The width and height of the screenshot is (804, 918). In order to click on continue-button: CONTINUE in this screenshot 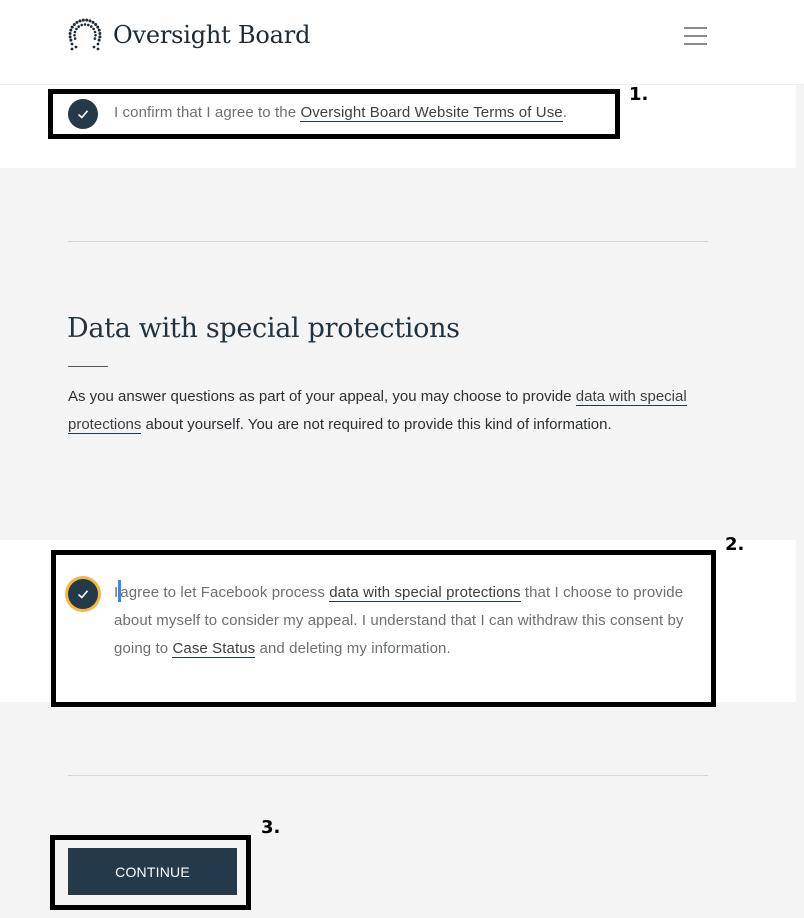, I will do `click(152, 871)`.